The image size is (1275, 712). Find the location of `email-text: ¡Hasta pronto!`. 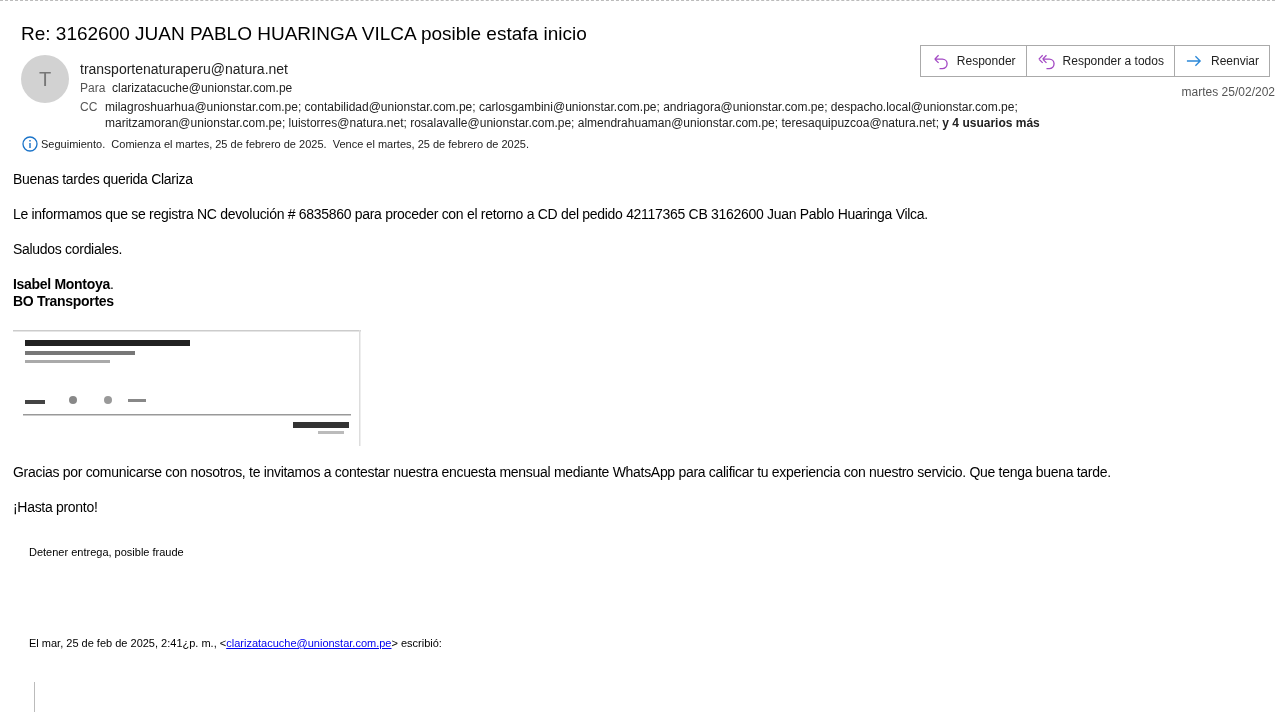

email-text: ¡Hasta pronto! is located at coordinates (56, 507).